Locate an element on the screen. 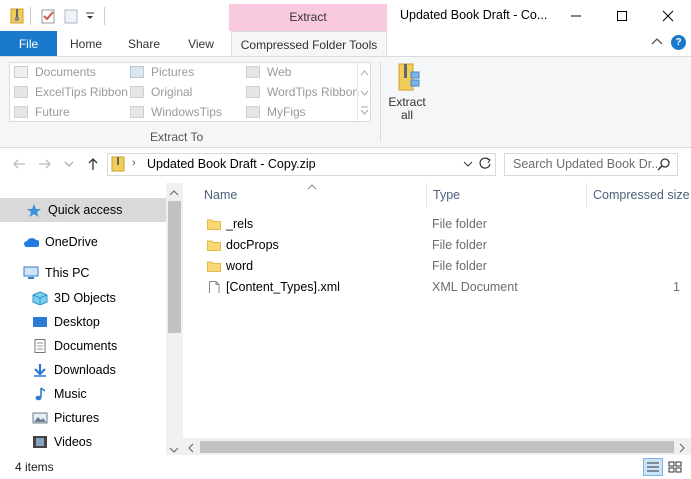 This screenshot has width=691, height=479. tab-view: View is located at coordinates (201, 43).